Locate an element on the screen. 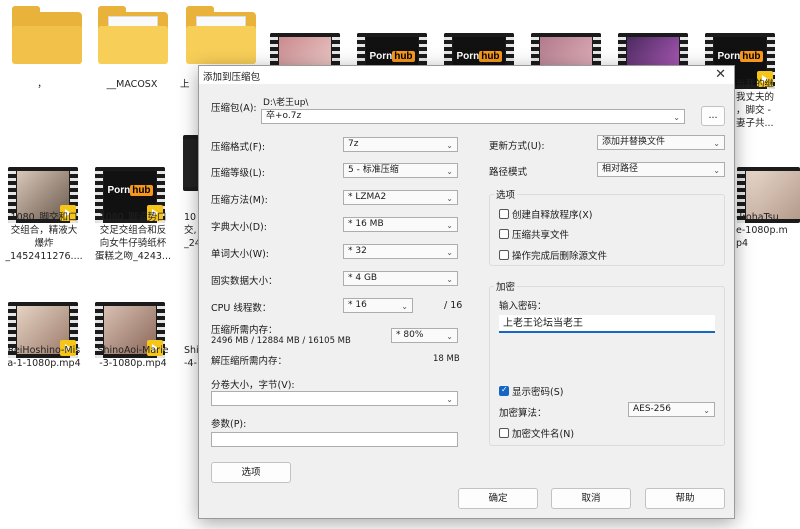  folder-label: ， is located at coordinates (42, 84).